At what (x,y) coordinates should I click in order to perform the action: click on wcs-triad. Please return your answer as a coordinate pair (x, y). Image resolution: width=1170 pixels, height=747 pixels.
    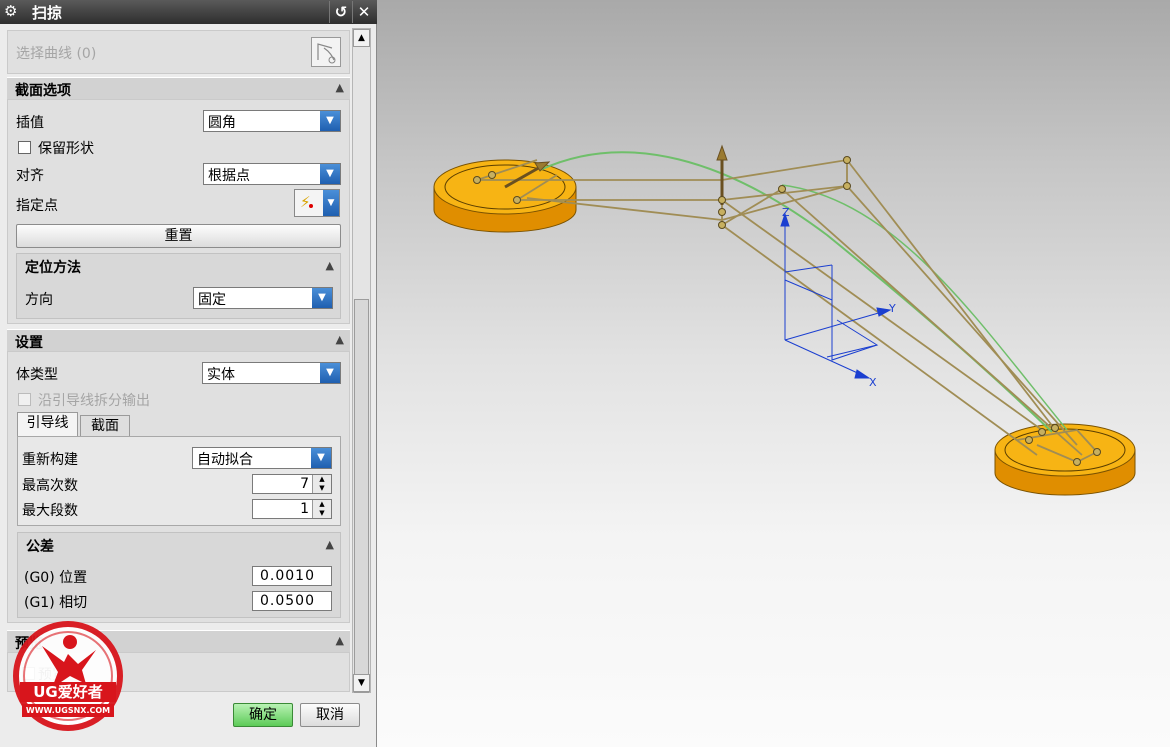
    Looking at the image, I should click on (836, 295).